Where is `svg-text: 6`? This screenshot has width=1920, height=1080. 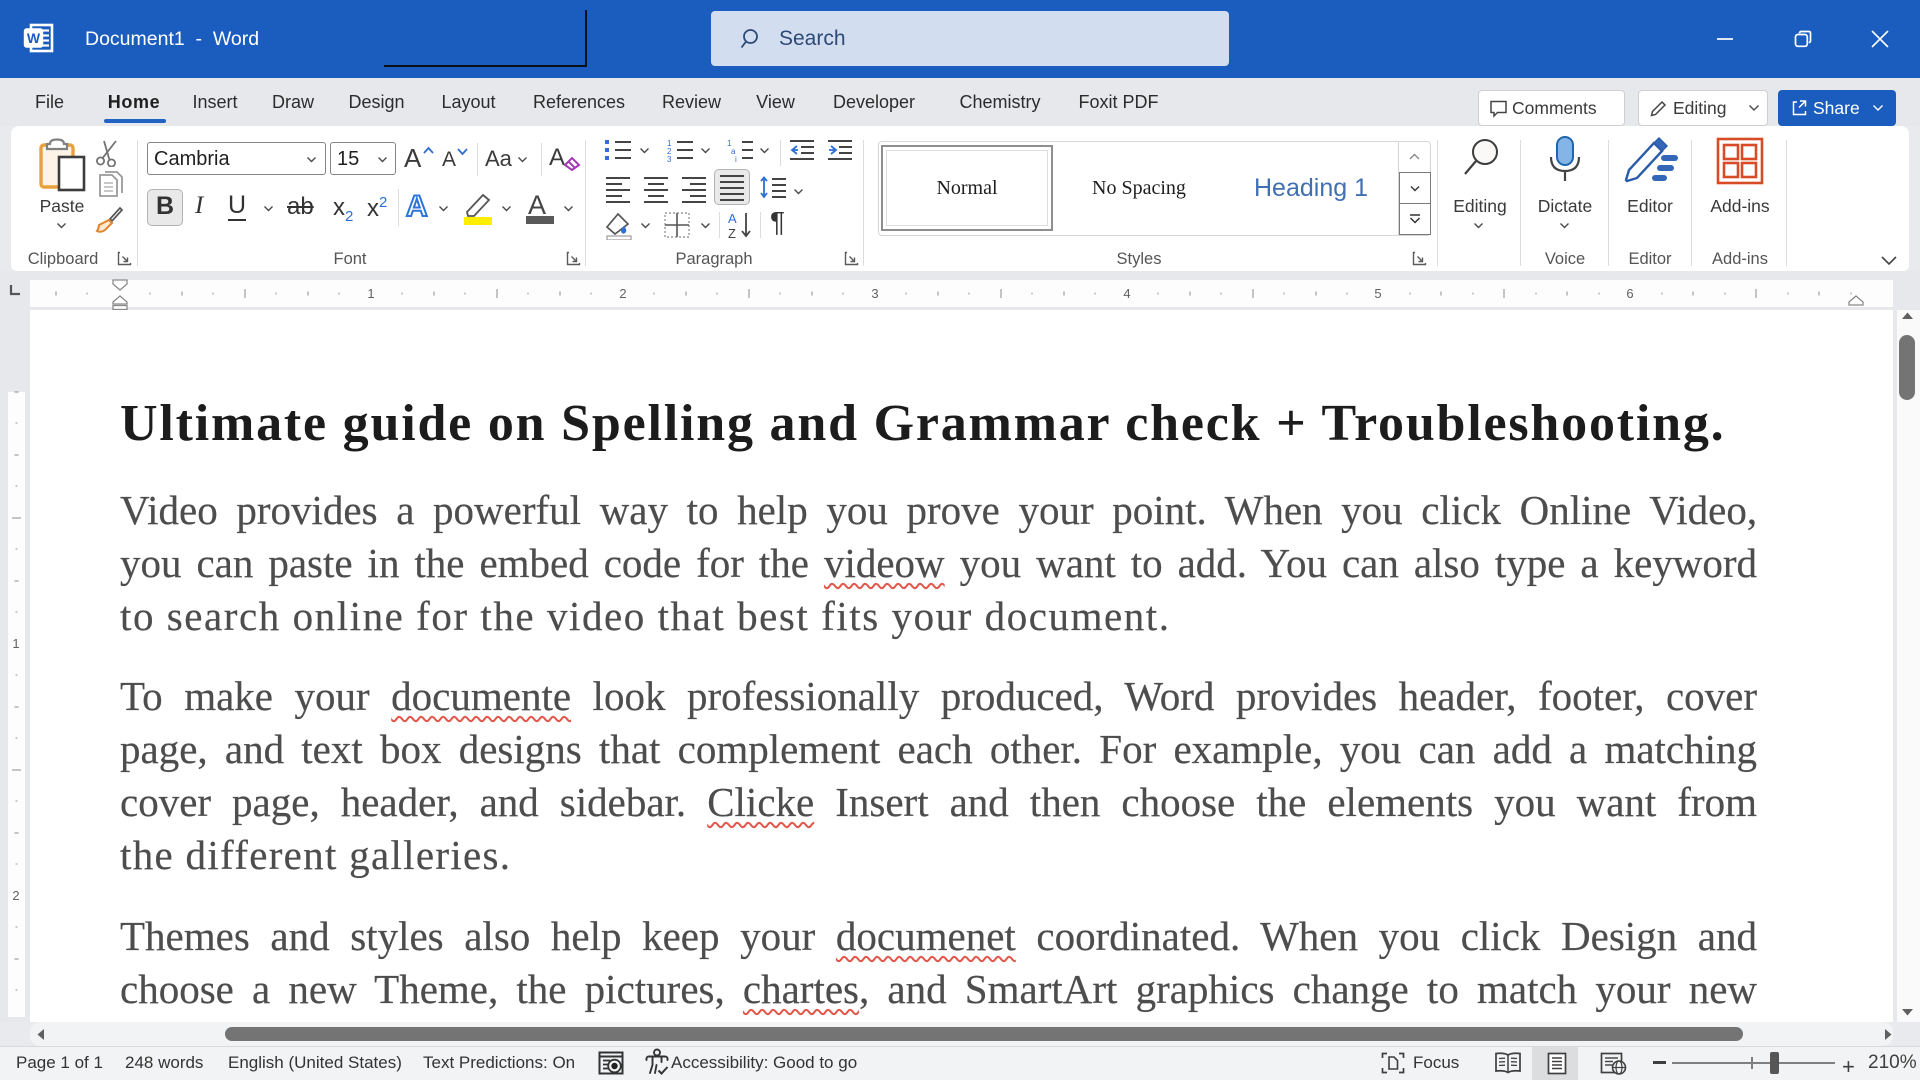 svg-text: 6 is located at coordinates (1629, 293).